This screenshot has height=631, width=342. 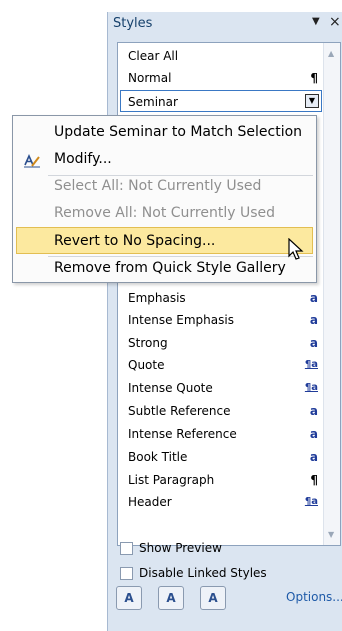 I want to click on manage-styles-button: A, so click(x=213, y=598).